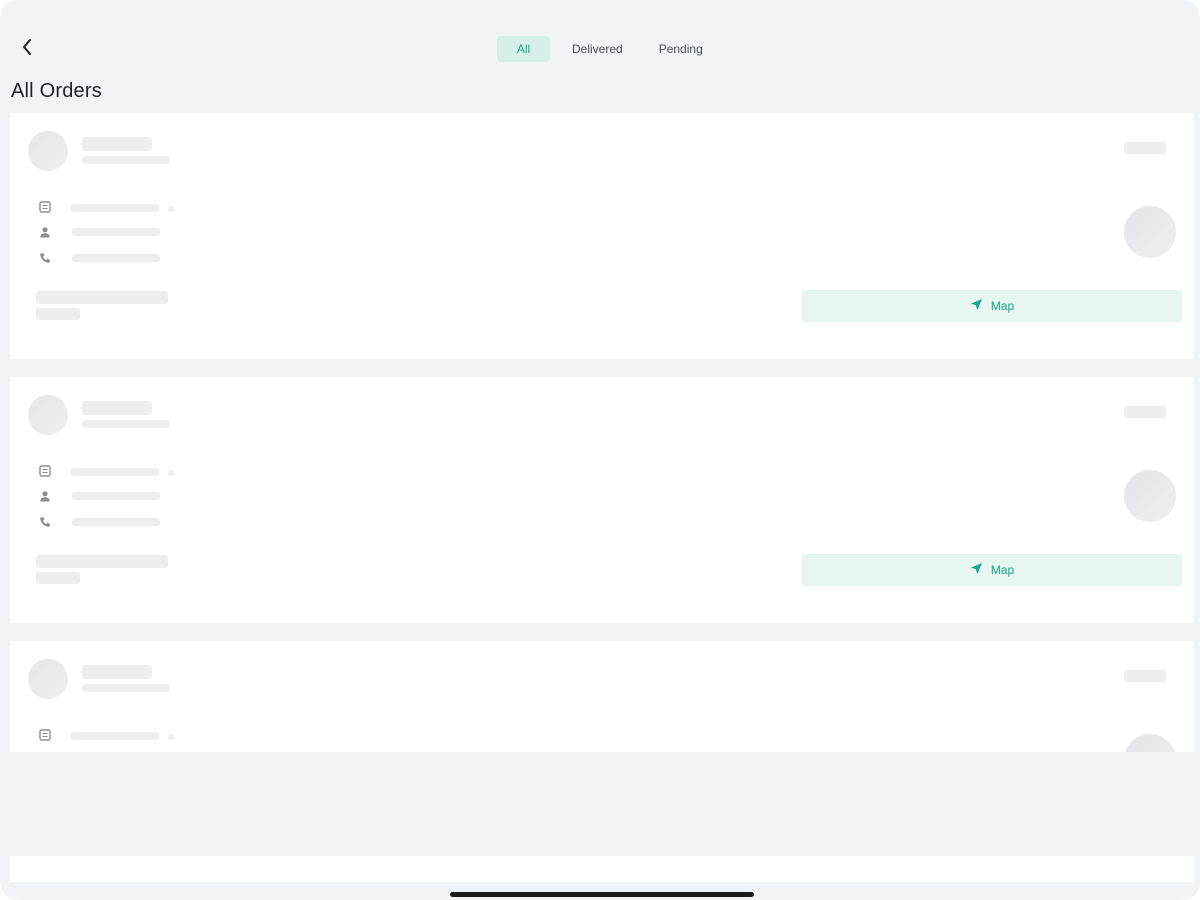 This screenshot has width=1200, height=900. I want to click on tab-pending: Pending, so click(681, 49).